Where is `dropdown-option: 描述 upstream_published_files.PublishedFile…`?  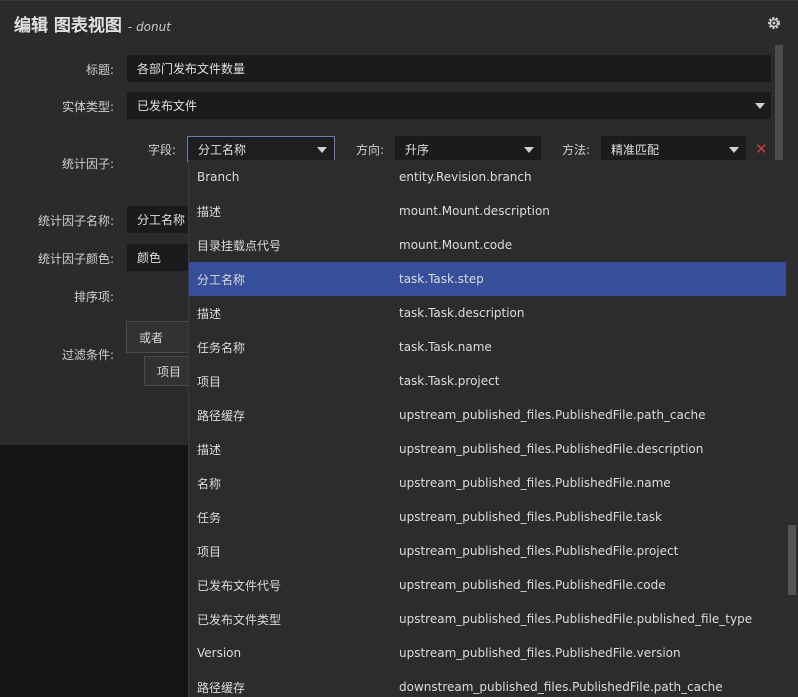 dropdown-option: 描述 upstream_published_files.PublishedFile… is located at coordinates (487, 449).